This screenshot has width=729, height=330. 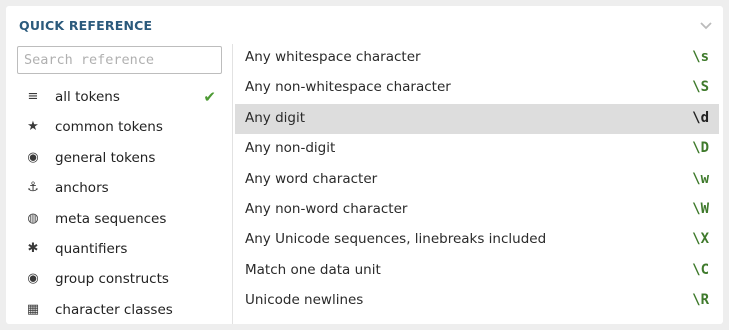 I want to click on token-code: \s, so click(x=700, y=57).